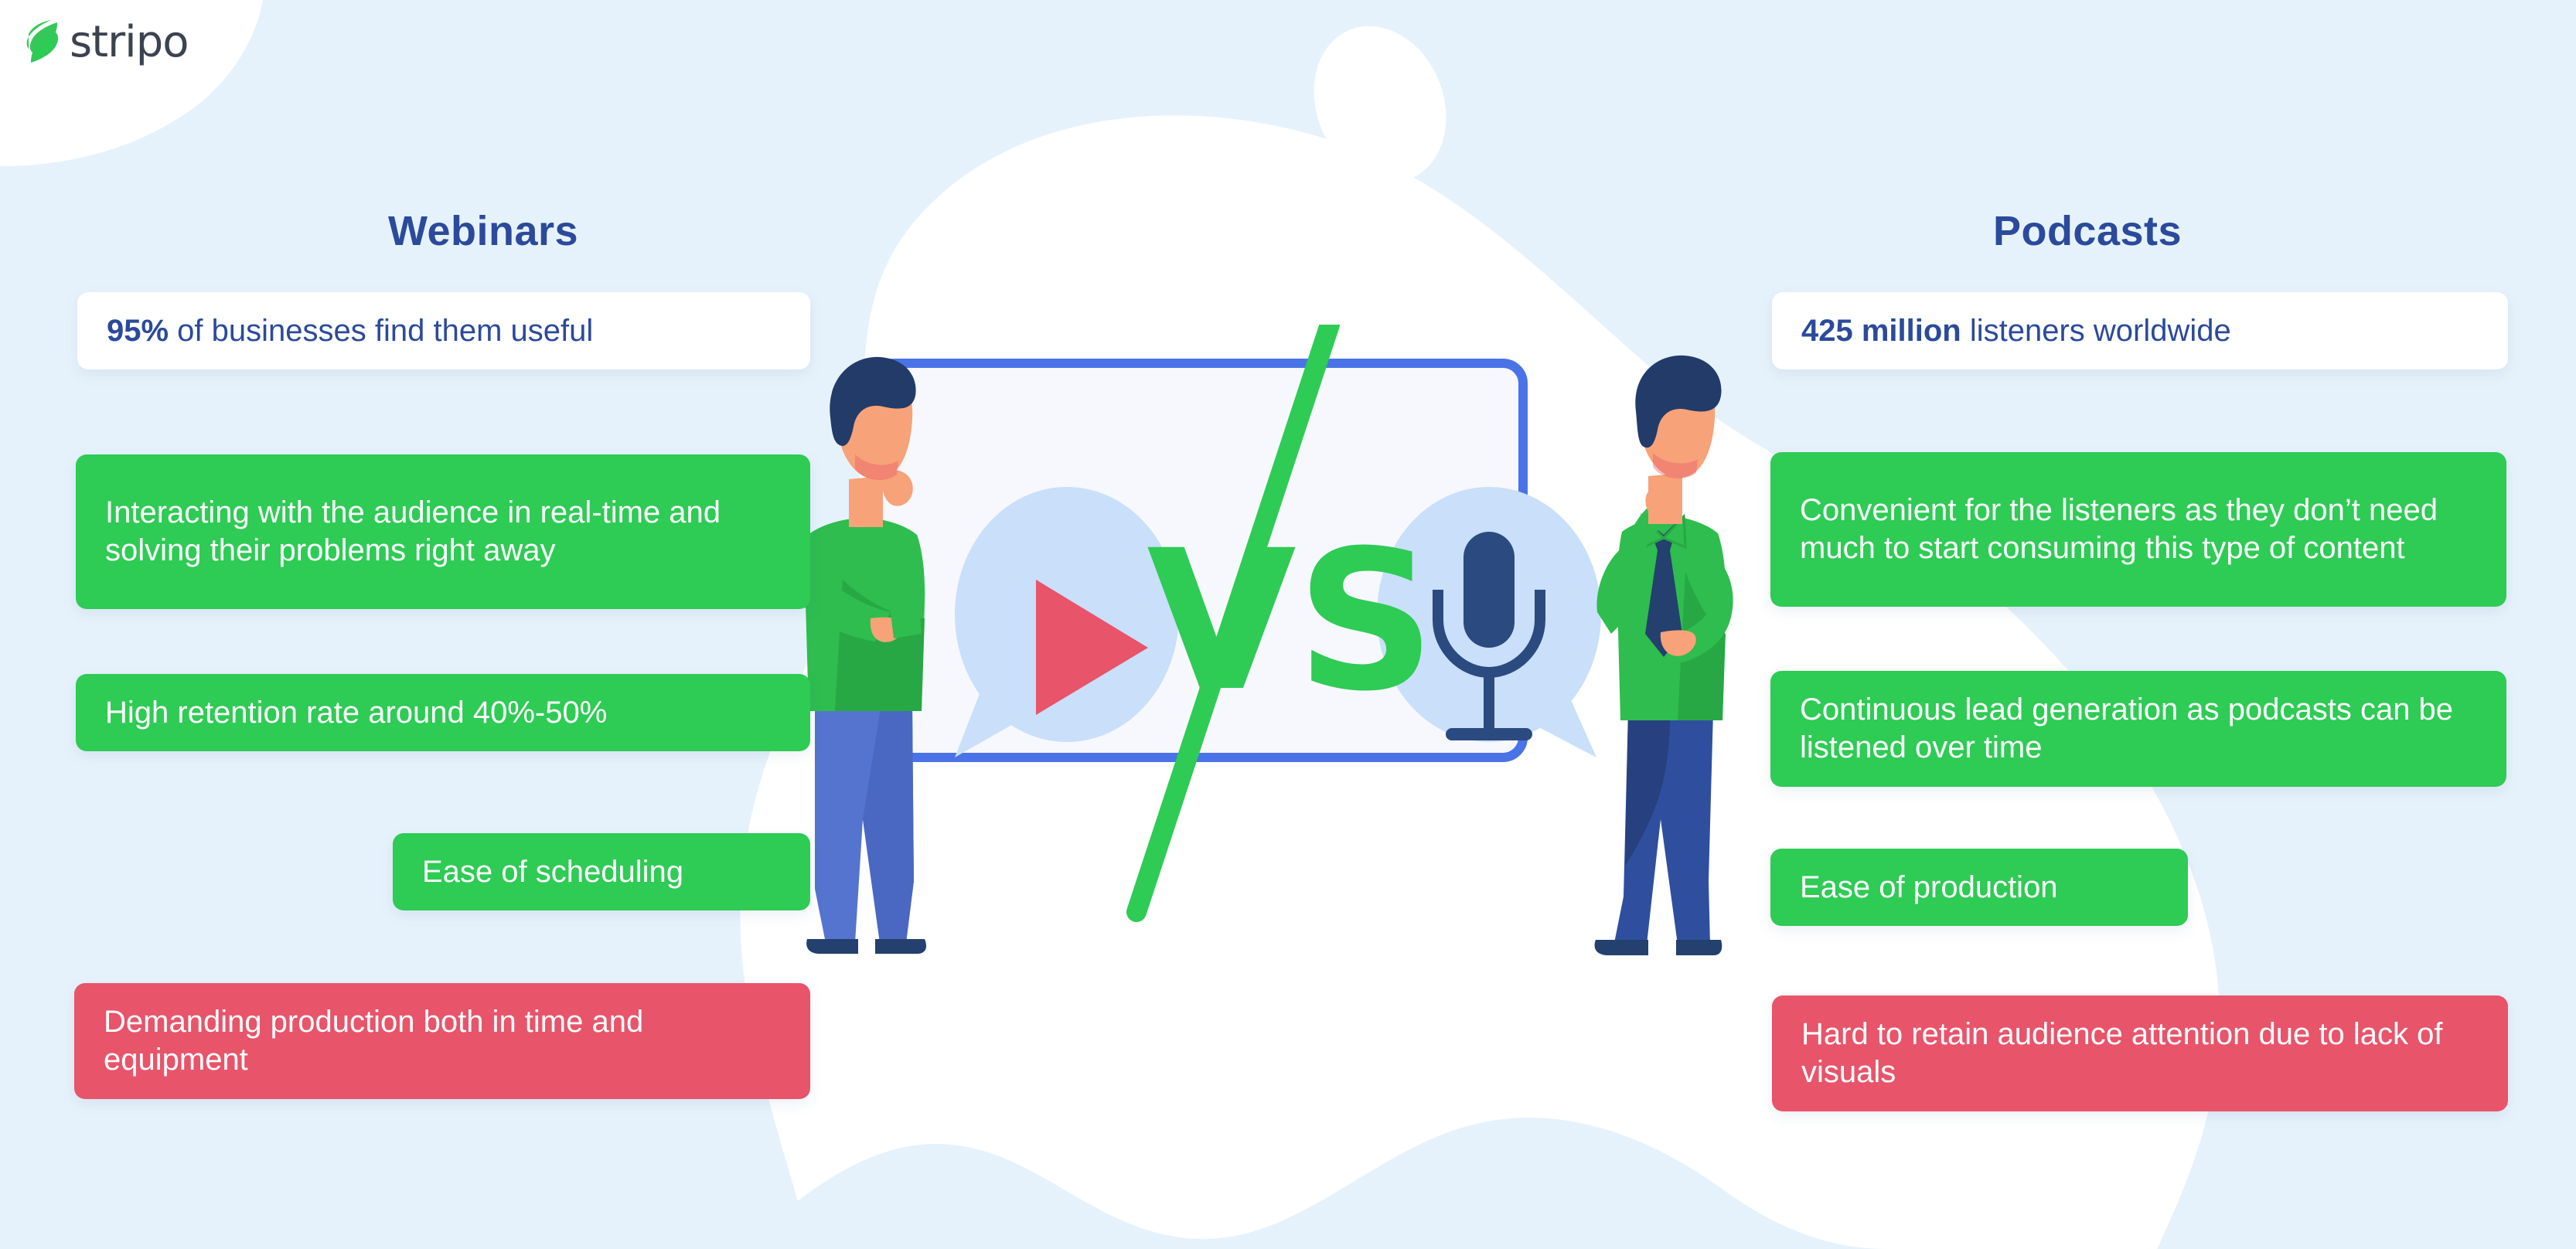 This screenshot has height=1249, width=2576. I want to click on webinars-point-2: High retention rate around 40%-50%, so click(443, 712).